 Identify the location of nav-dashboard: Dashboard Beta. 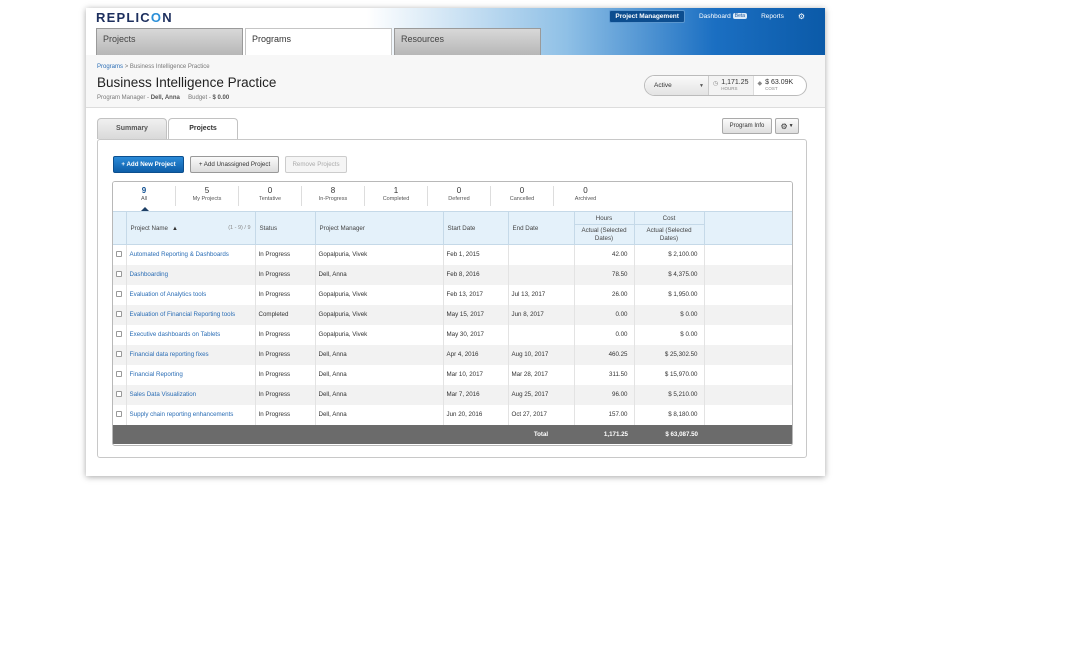
(723, 16).